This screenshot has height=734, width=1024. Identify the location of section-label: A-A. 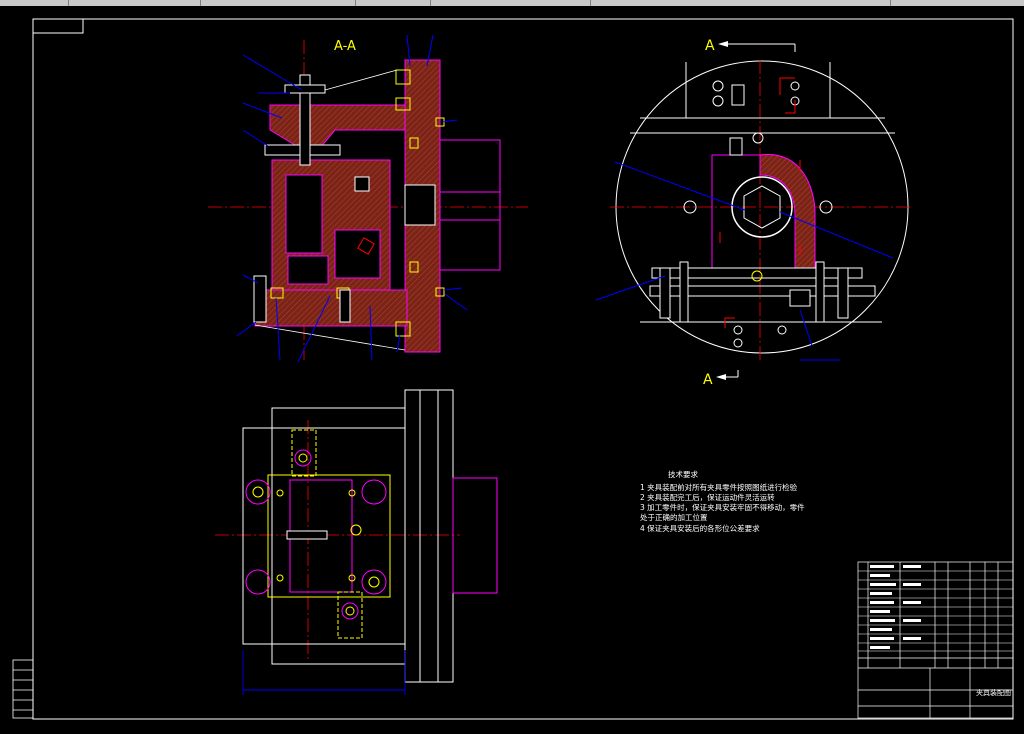
(345, 46).